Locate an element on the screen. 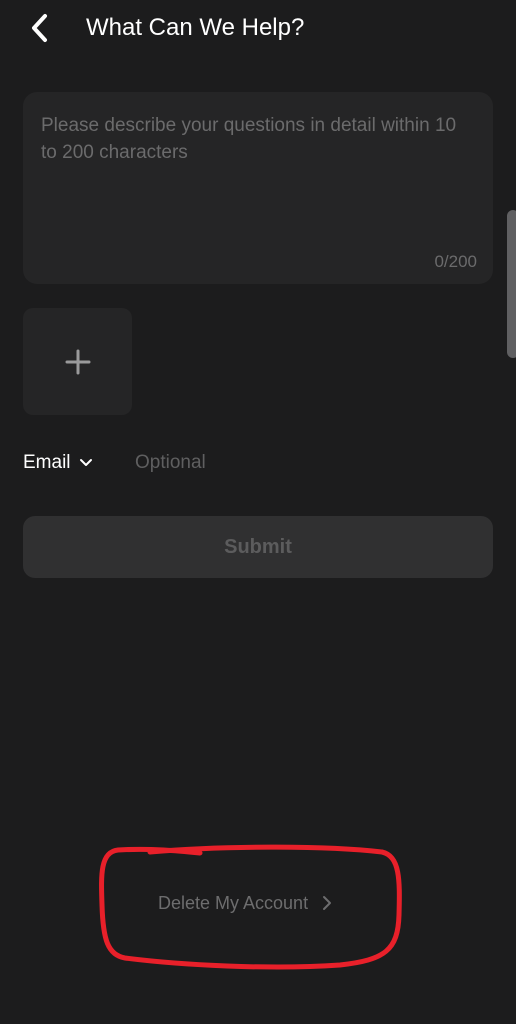 Image resolution: width=516 pixels, height=1024 pixels. chevron-left-icon is located at coordinates (39, 28).